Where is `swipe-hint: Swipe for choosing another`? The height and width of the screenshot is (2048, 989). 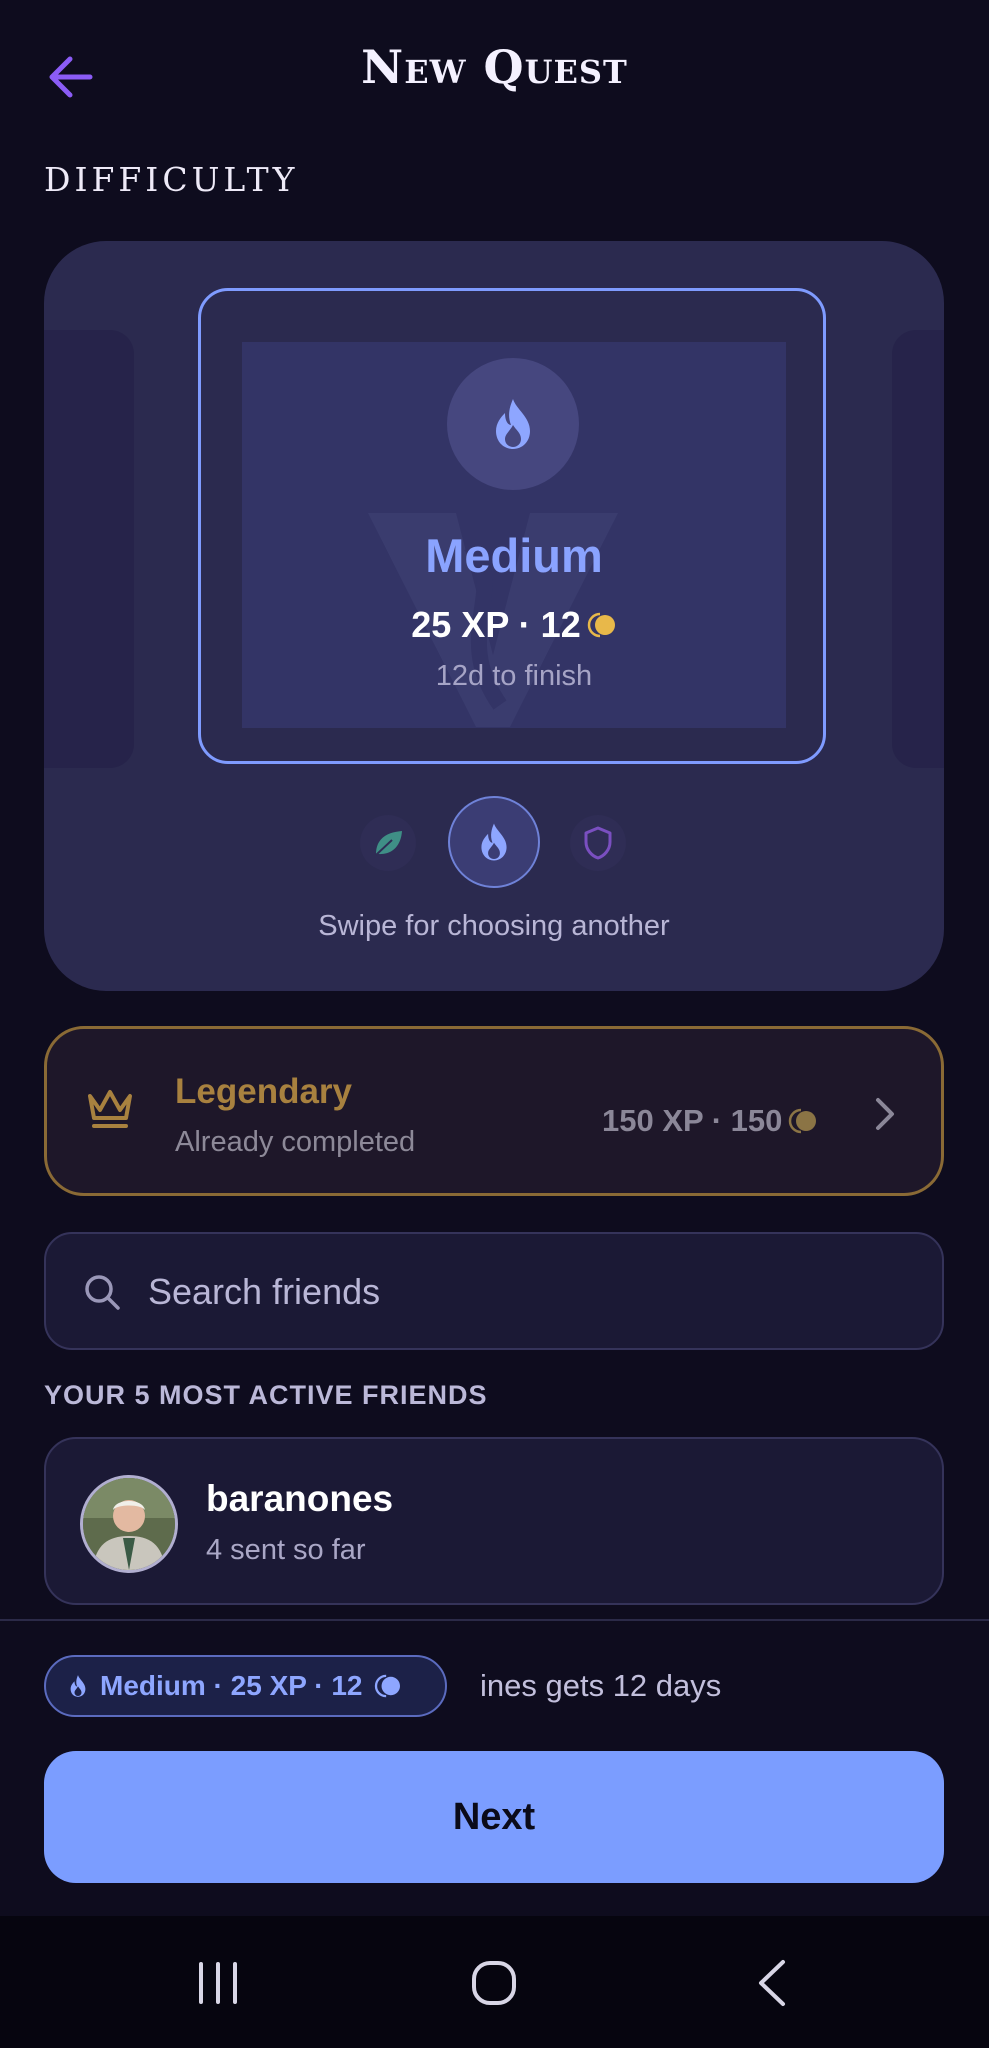
swipe-hint: Swipe for choosing another is located at coordinates (494, 926).